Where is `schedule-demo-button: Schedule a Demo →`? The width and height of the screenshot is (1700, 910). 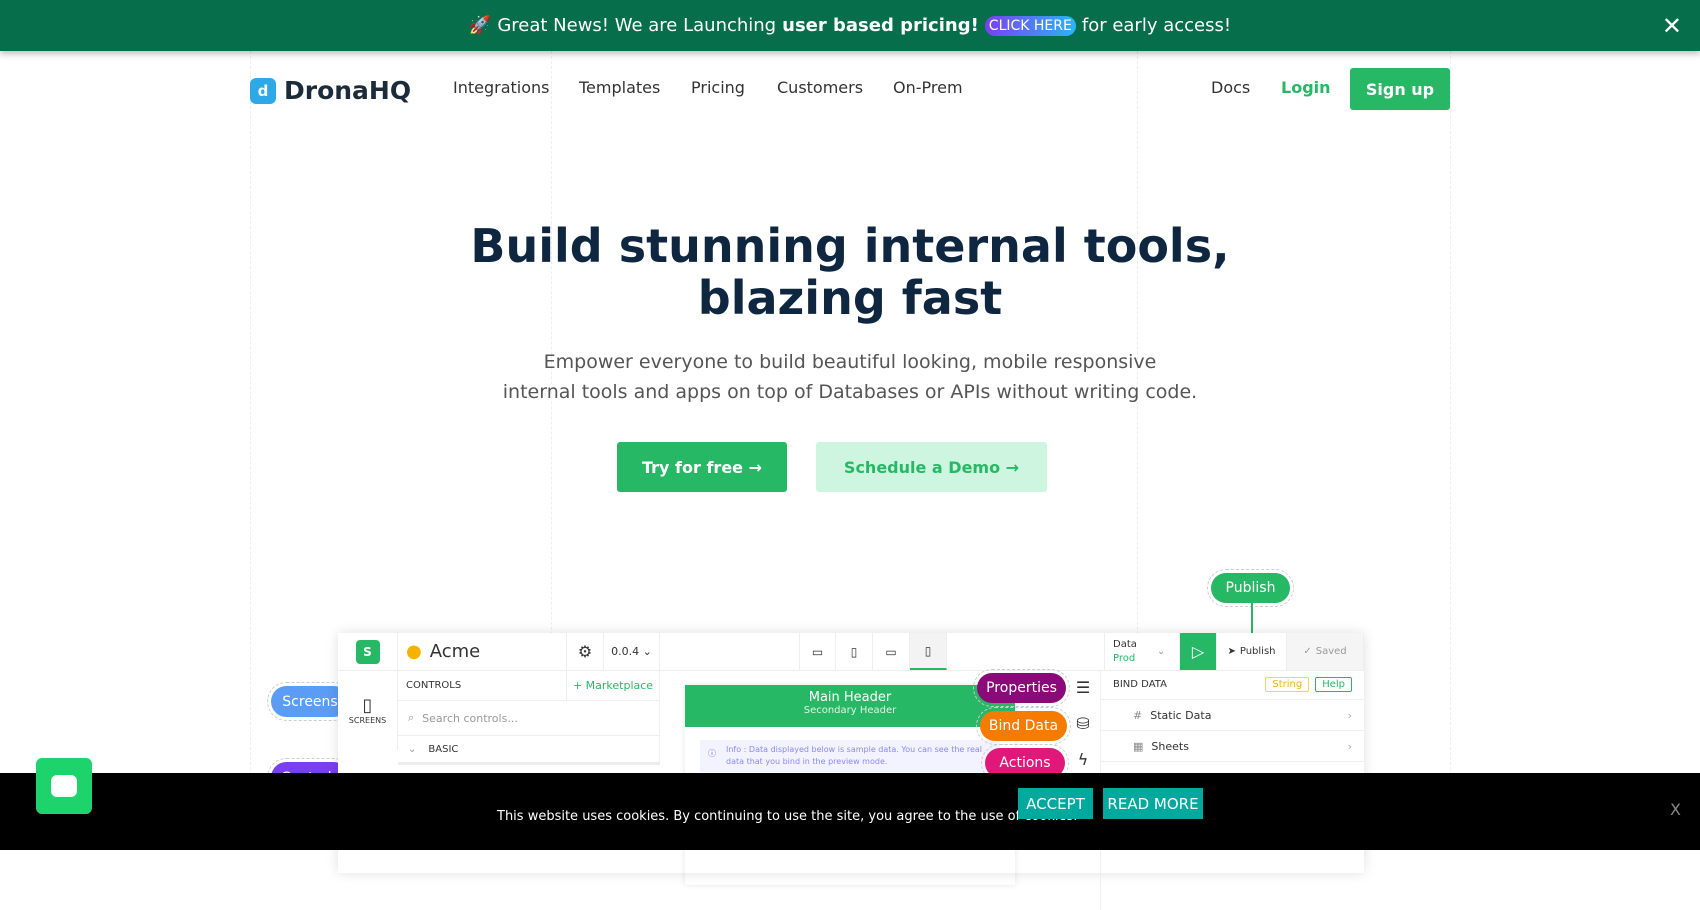 schedule-demo-button: Schedule a Demo → is located at coordinates (931, 467).